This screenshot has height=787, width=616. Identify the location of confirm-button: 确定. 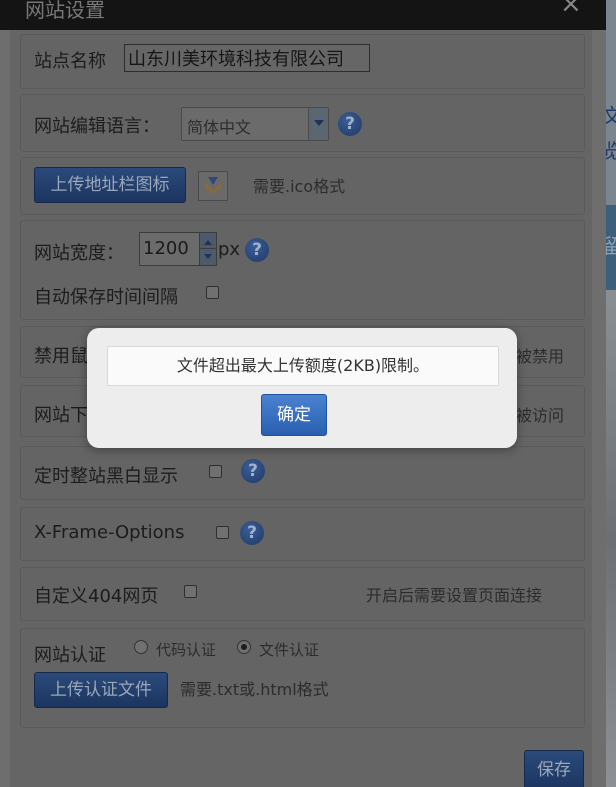
(294, 415).